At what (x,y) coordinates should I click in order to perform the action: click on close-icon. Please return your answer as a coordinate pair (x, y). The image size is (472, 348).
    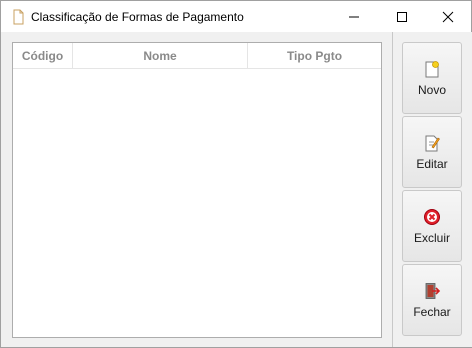
    Looking at the image, I should click on (448, 16).